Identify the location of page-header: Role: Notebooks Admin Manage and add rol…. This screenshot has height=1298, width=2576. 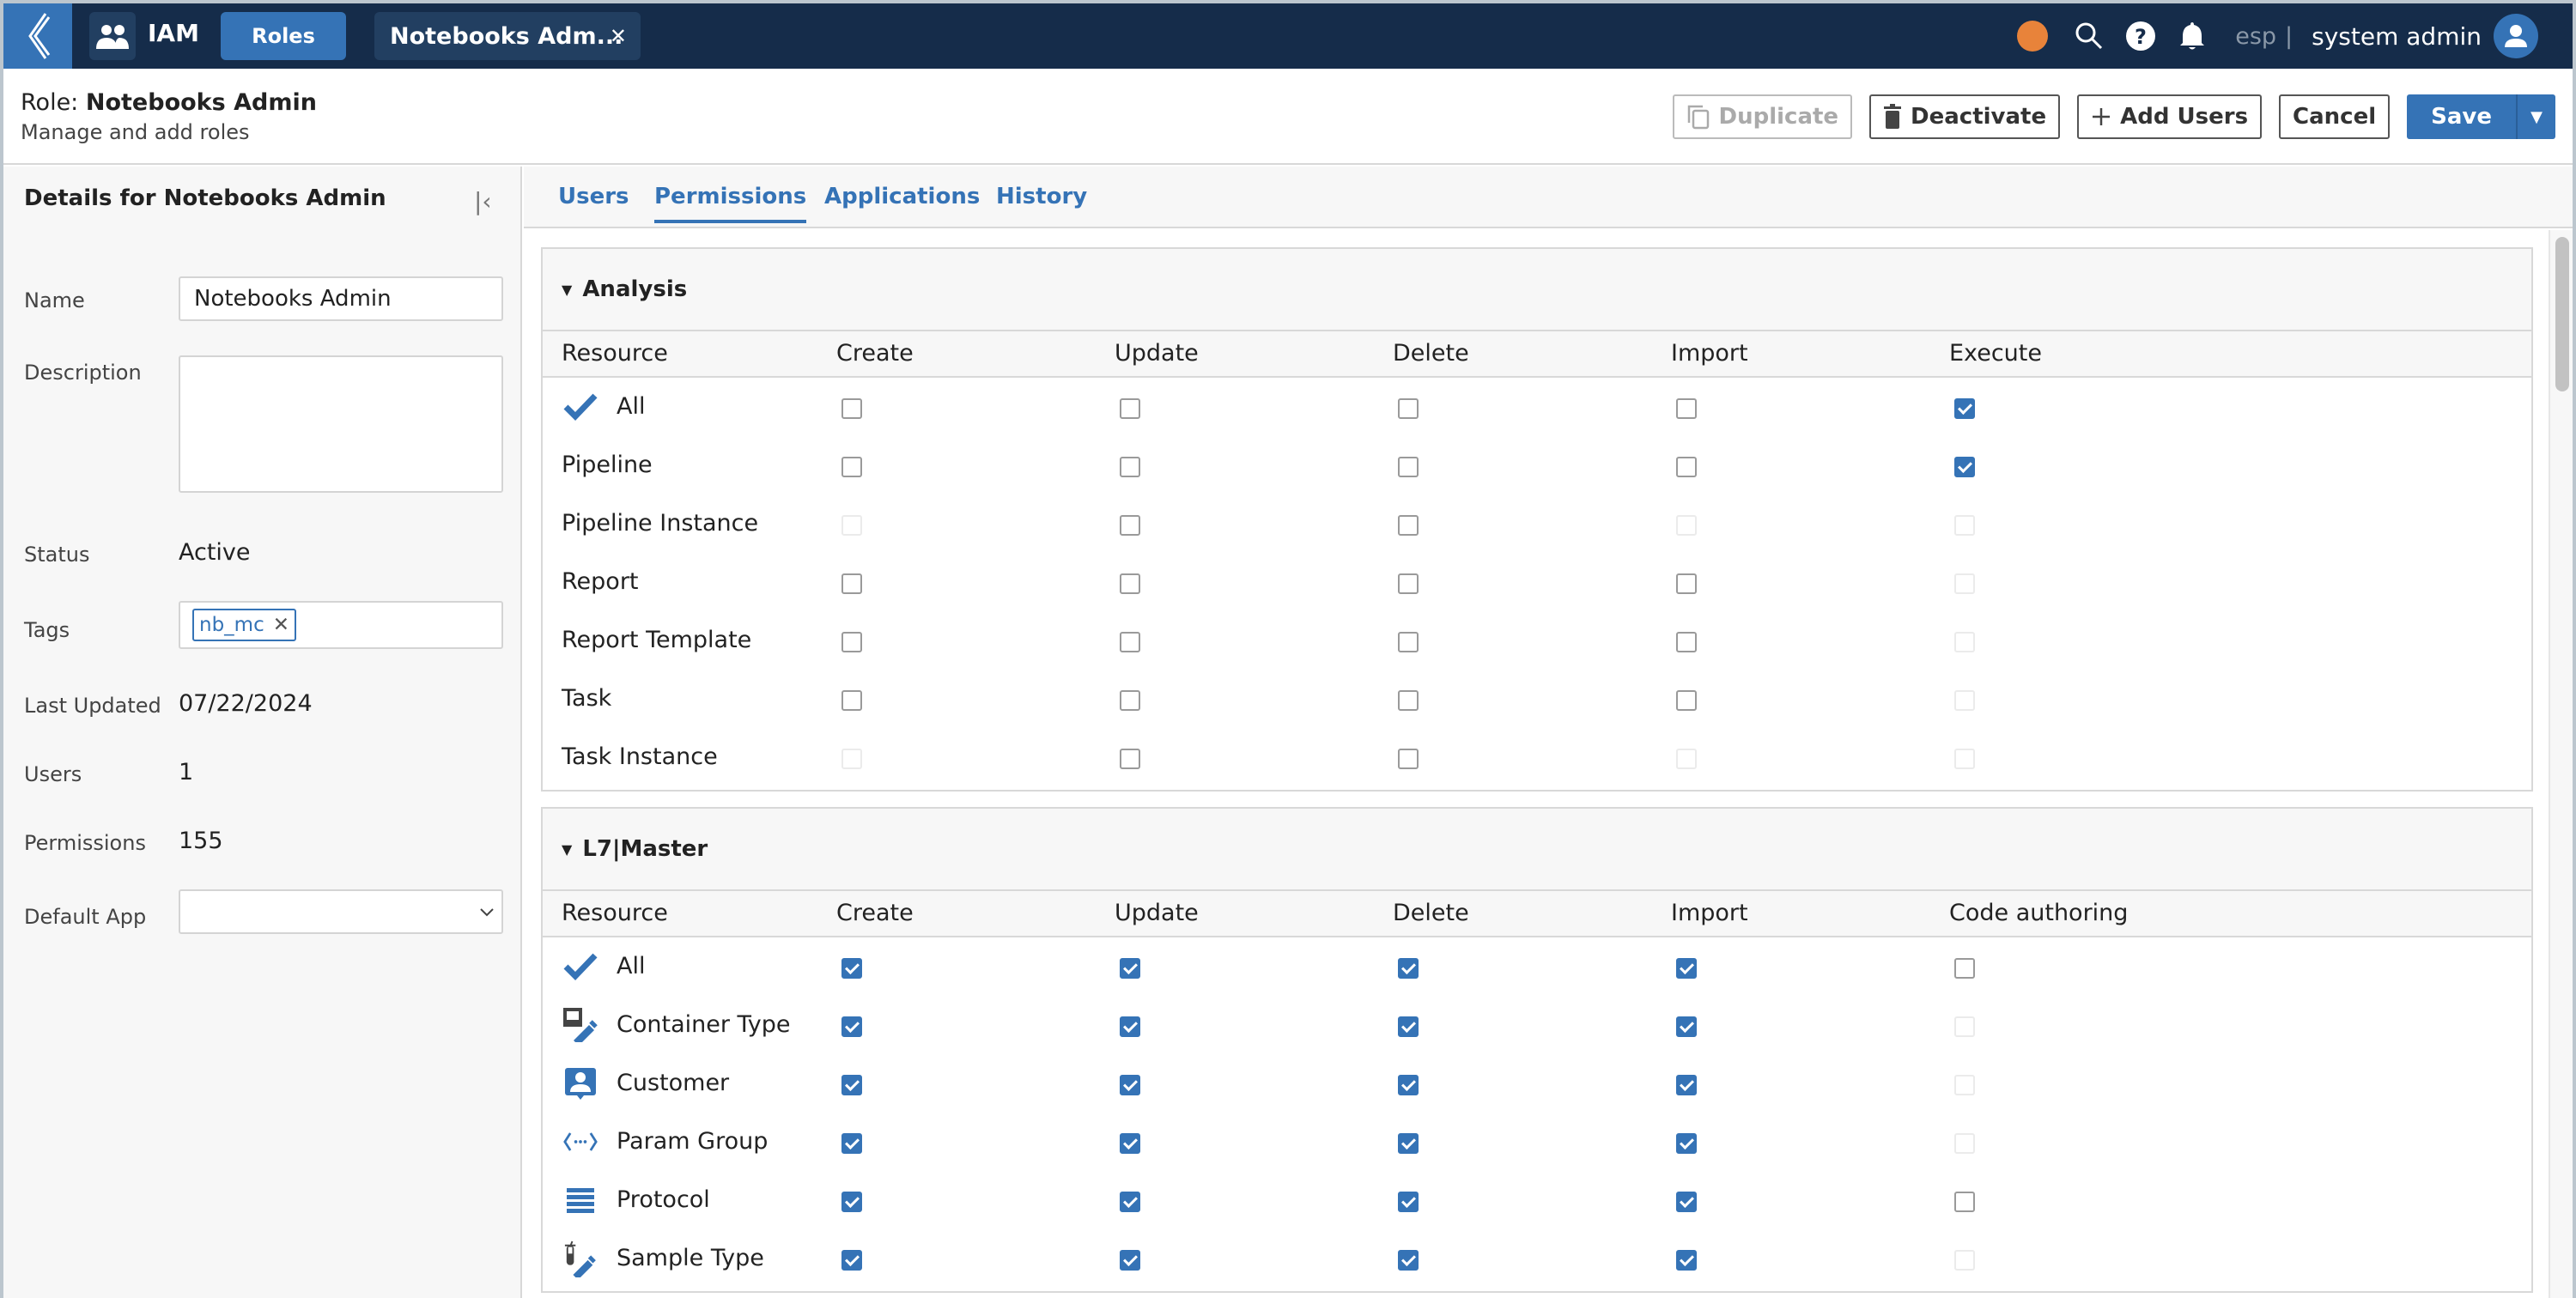
(1288, 117).